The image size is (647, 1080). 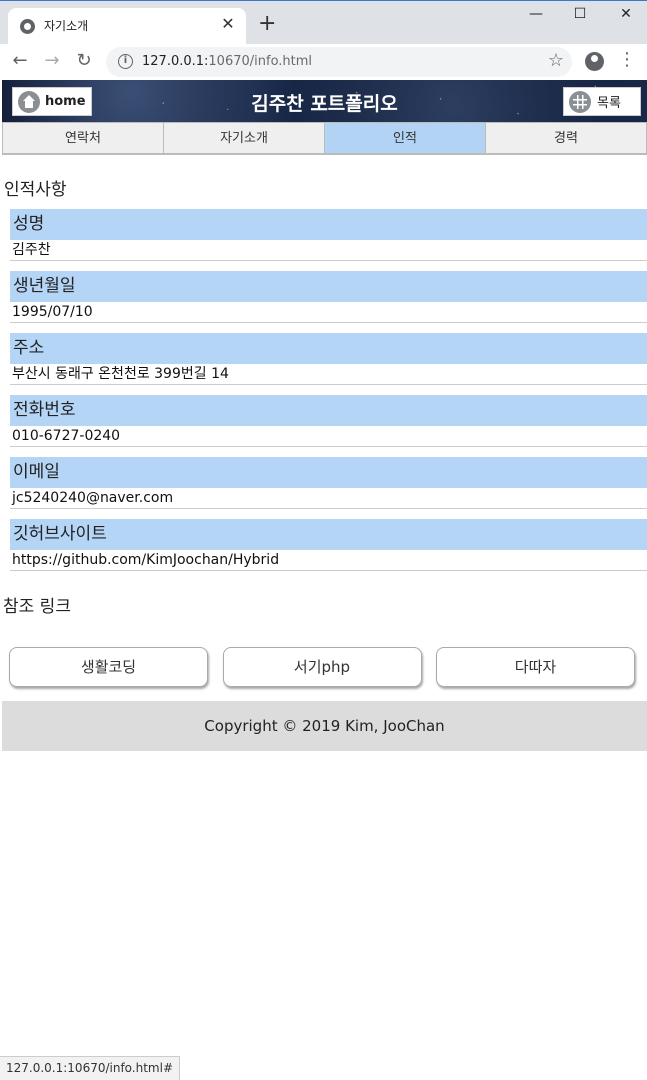 I want to click on section-nav: 연락처 자기소개 인적 경력, so click(x=324, y=138).